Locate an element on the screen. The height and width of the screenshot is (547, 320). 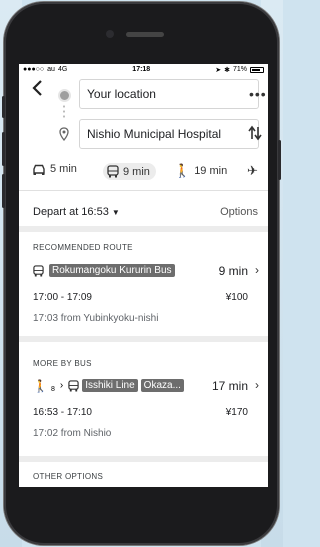
tab-driving-label: 5 min is located at coordinates (63, 169).